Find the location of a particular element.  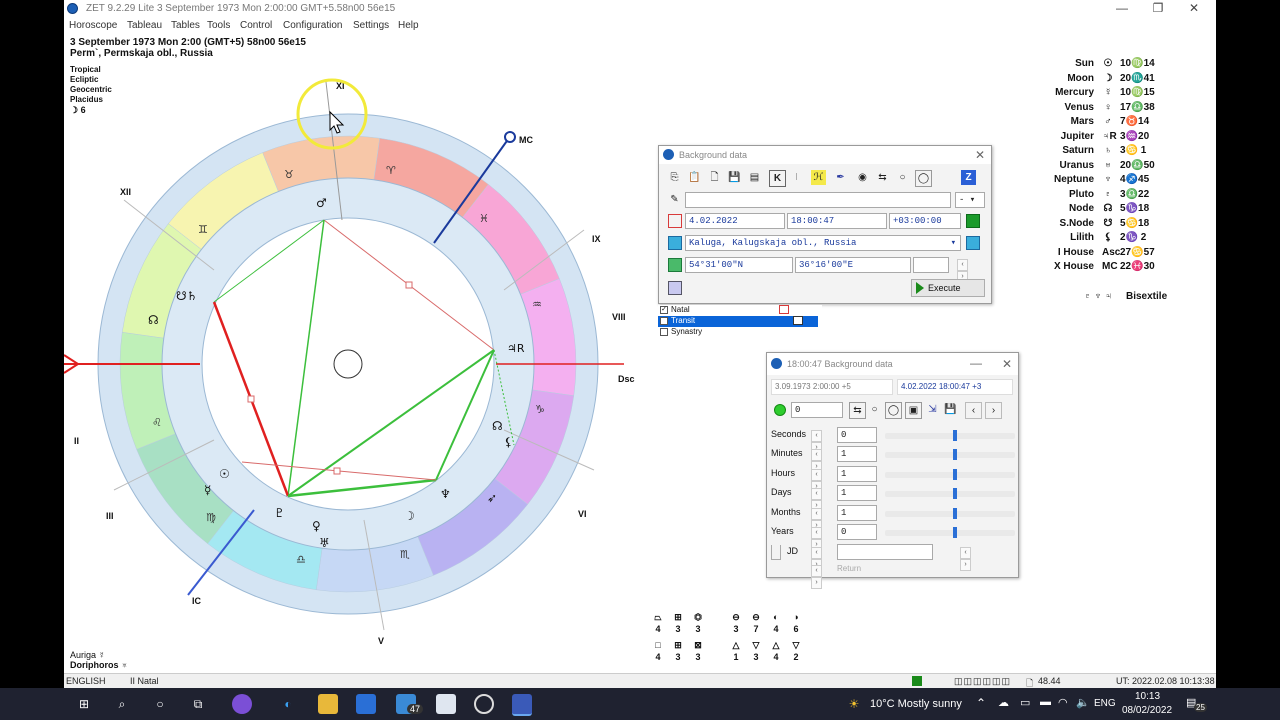

large-circle-toggle-icon: ◯ is located at coordinates (893, 410).